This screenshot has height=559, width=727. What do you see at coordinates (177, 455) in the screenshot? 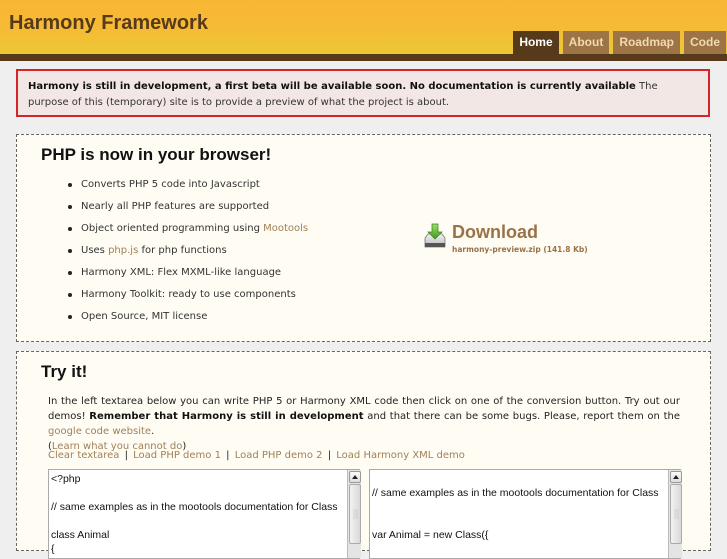
I see `load-php-demo-1-link: Load PHP demo 1` at bounding box center [177, 455].